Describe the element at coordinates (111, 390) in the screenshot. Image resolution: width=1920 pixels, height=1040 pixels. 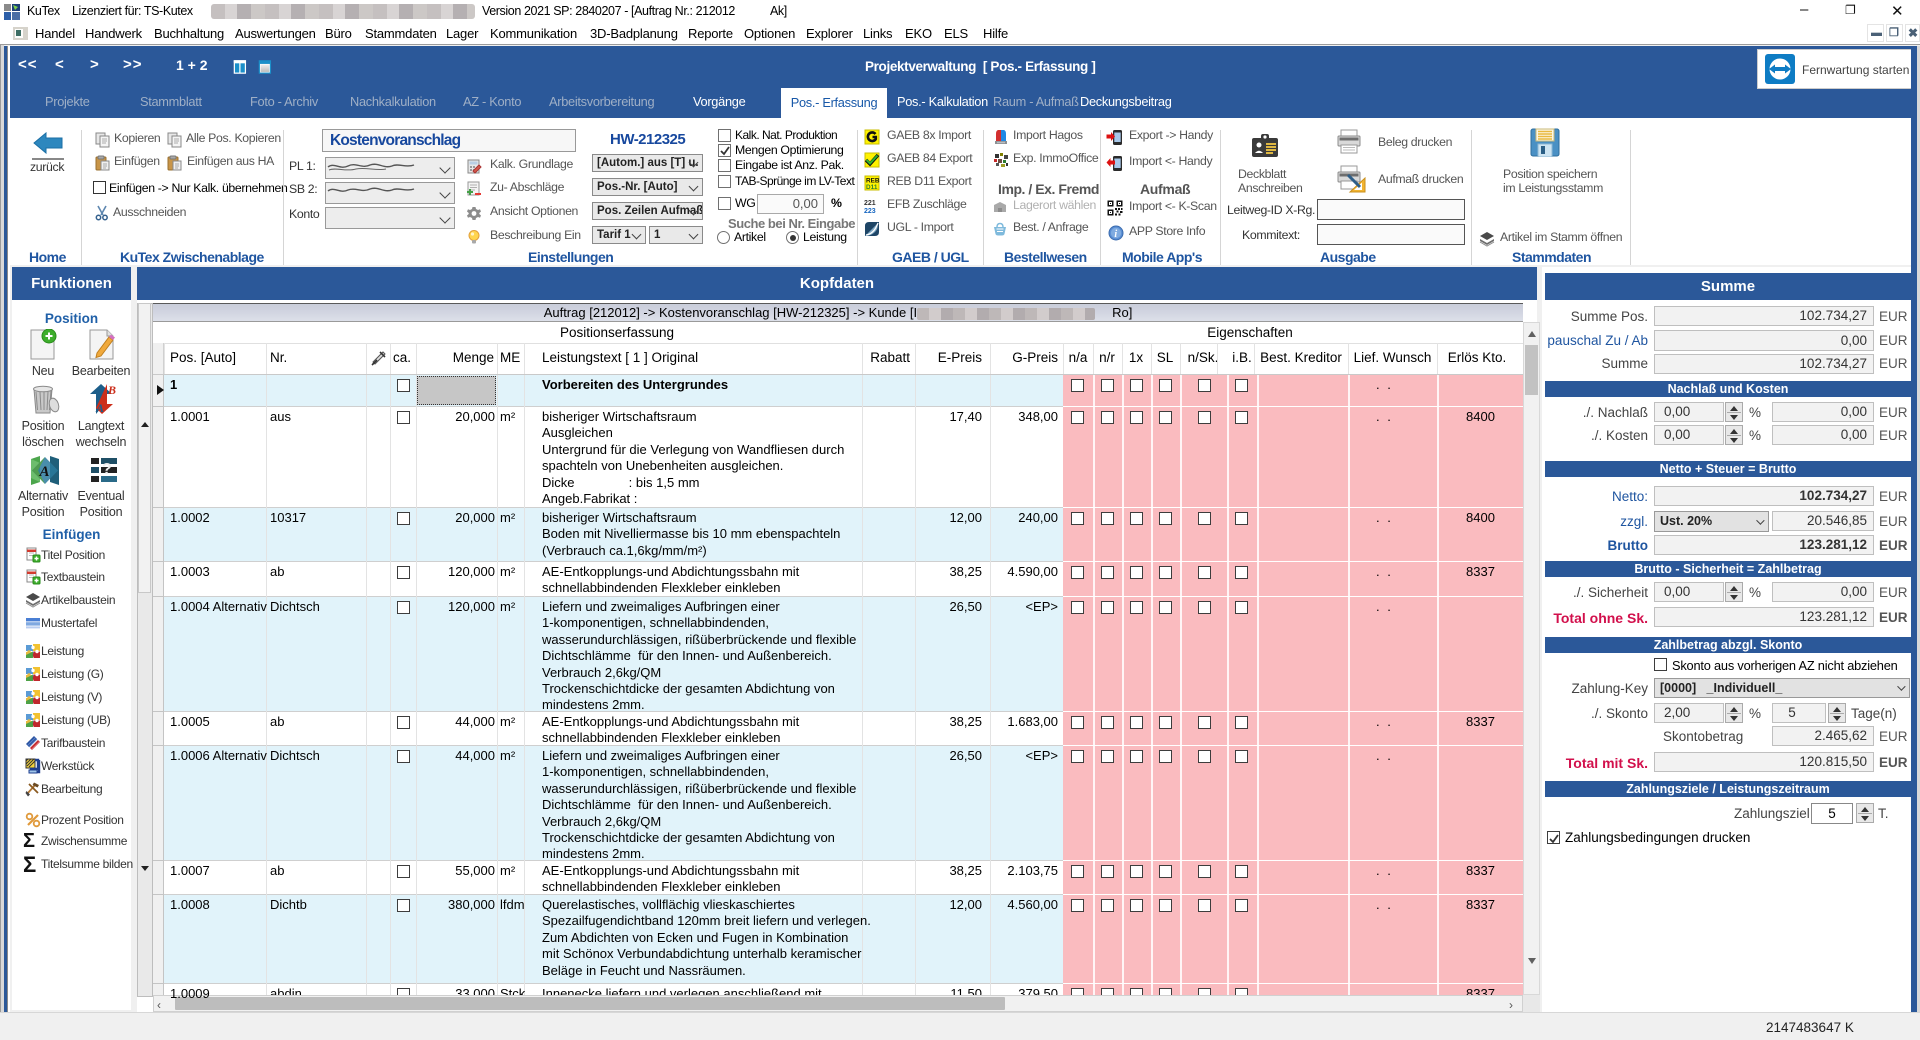
I see `svg-text: B` at that location.